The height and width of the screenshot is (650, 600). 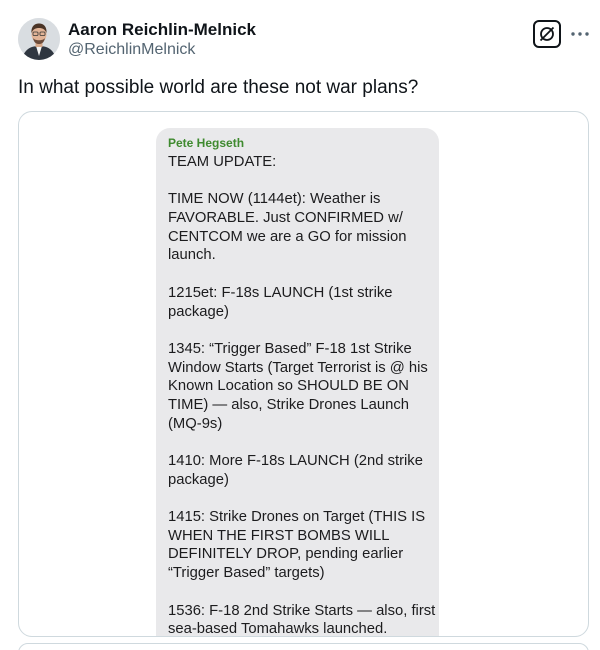 I want to click on author-name: Aaron Reichlin-Melnick, so click(x=162, y=30).